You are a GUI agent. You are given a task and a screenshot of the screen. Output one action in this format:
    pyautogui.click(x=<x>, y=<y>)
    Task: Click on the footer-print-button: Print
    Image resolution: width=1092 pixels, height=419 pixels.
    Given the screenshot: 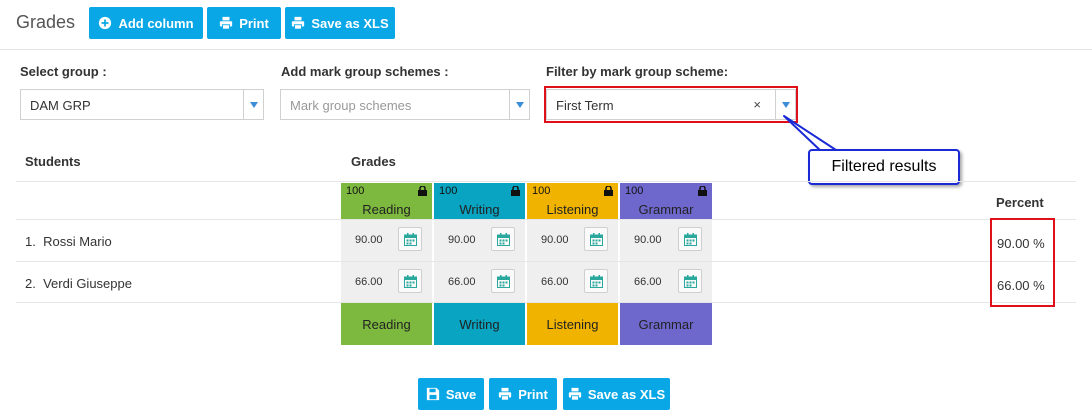 What is the action you would take?
    pyautogui.click(x=523, y=394)
    